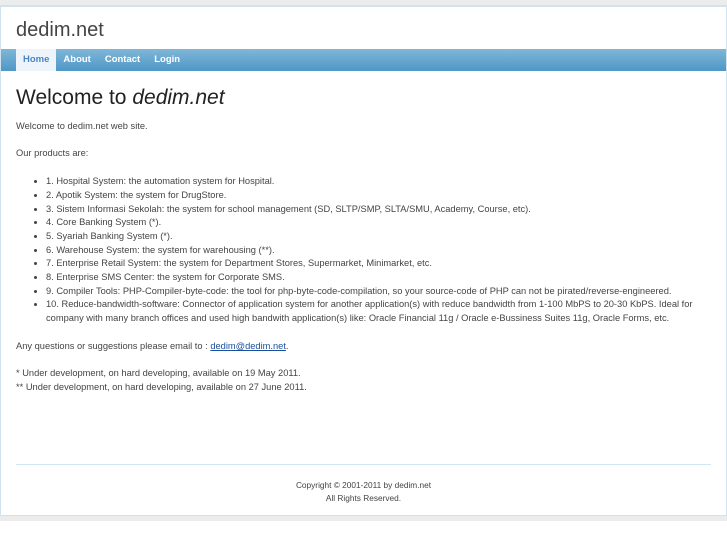 Image resolution: width=727 pixels, height=545 pixels. Describe the element at coordinates (167, 60) in the screenshot. I see `nav-login: Login` at that location.